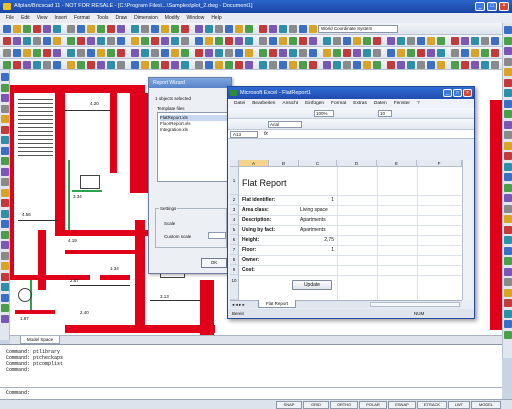 This screenshot has width=512, height=409. Describe the element at coordinates (289, 405) in the screenshot. I see `status-snap-button: SNAP` at that location.